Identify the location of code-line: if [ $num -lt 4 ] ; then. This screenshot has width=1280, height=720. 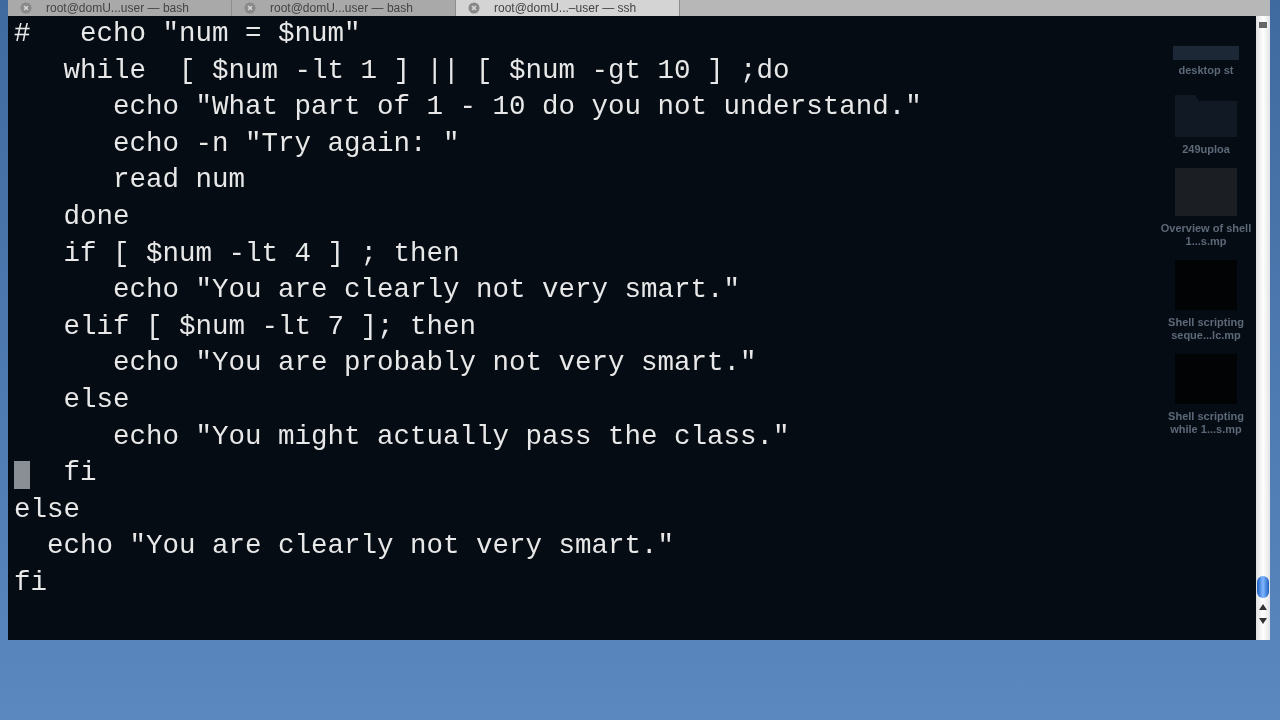
(261, 253).